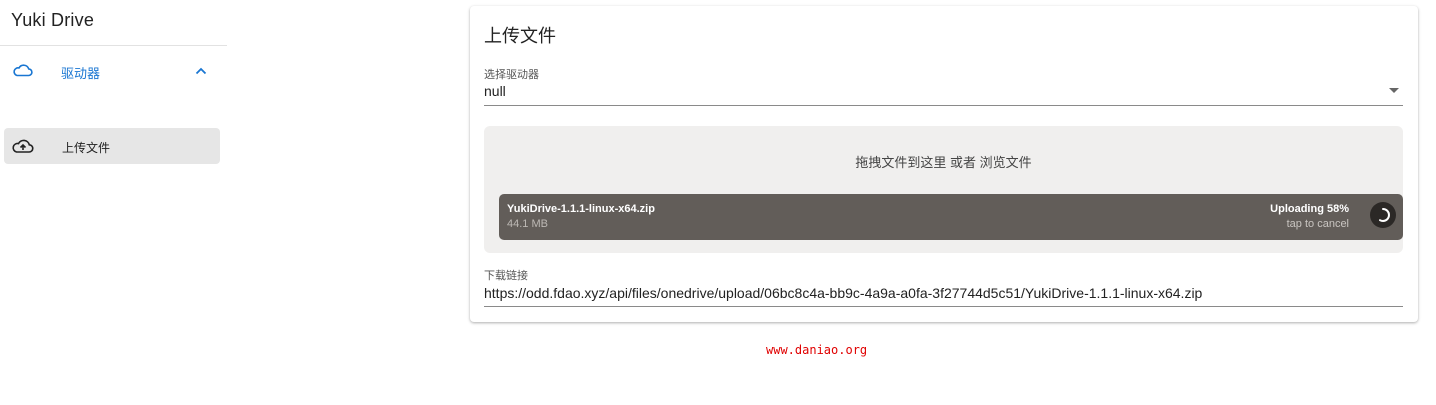  I want to click on progress-spinner-icon, so click(1383, 215).